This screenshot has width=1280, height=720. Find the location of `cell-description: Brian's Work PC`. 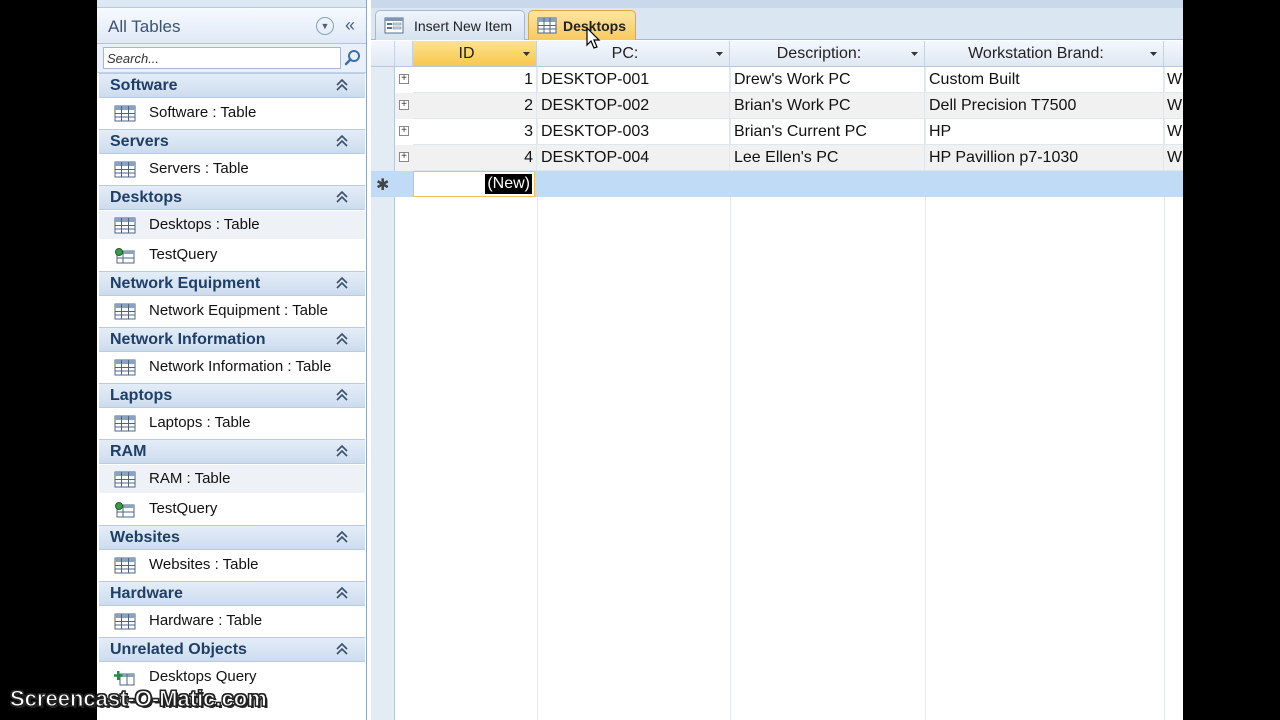

cell-description: Brian's Work PC is located at coordinates (827, 106).